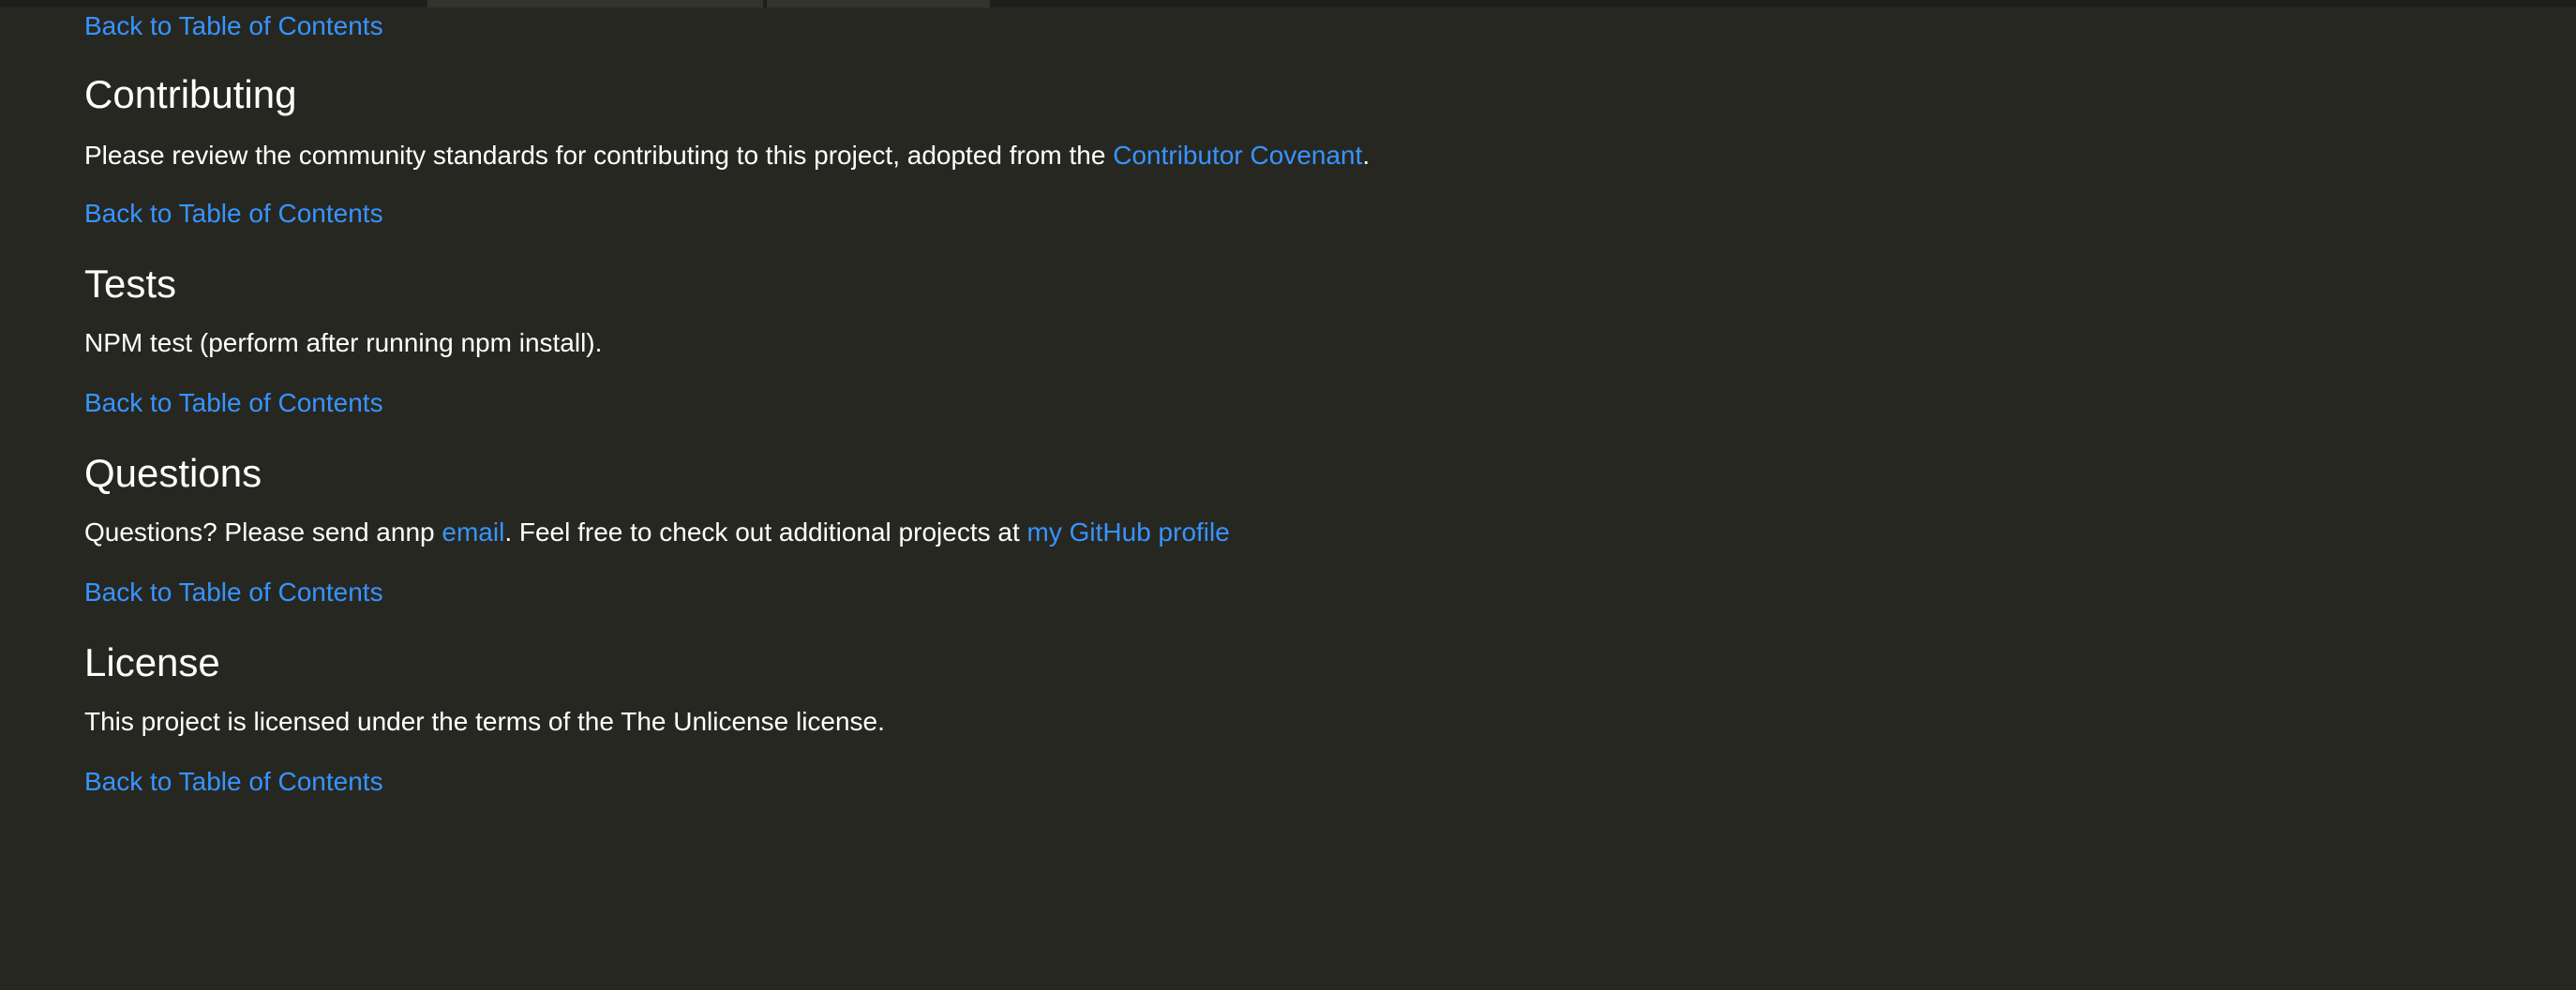 The width and height of the screenshot is (2576, 990). Describe the element at coordinates (1366, 155) in the screenshot. I see `contributing-text-end: .` at that location.